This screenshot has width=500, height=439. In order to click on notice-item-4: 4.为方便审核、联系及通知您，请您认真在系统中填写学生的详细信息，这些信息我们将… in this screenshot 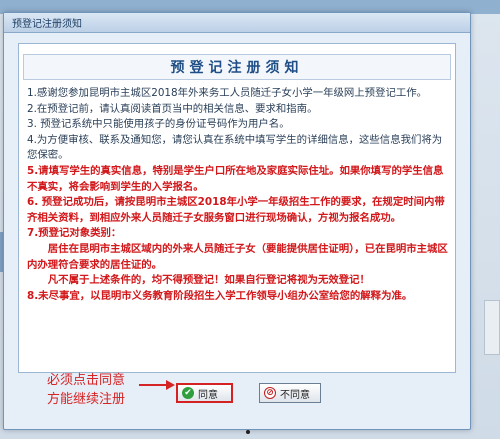, I will do `click(235, 147)`.